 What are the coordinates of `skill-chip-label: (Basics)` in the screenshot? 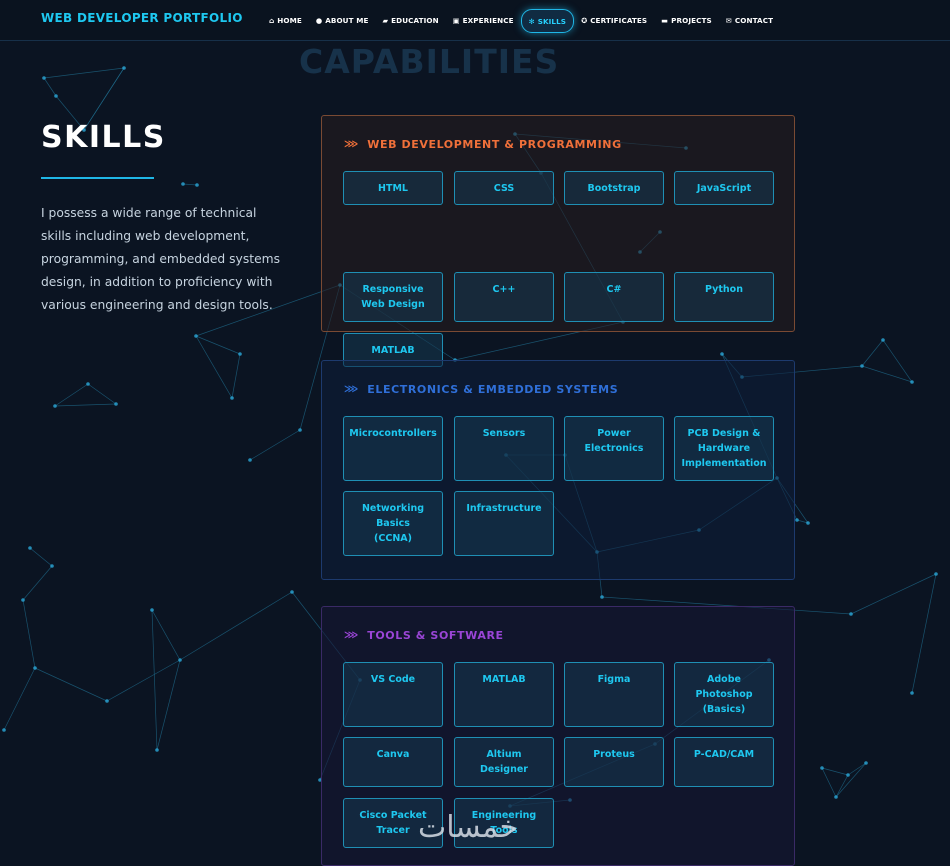 It's located at (724, 709).